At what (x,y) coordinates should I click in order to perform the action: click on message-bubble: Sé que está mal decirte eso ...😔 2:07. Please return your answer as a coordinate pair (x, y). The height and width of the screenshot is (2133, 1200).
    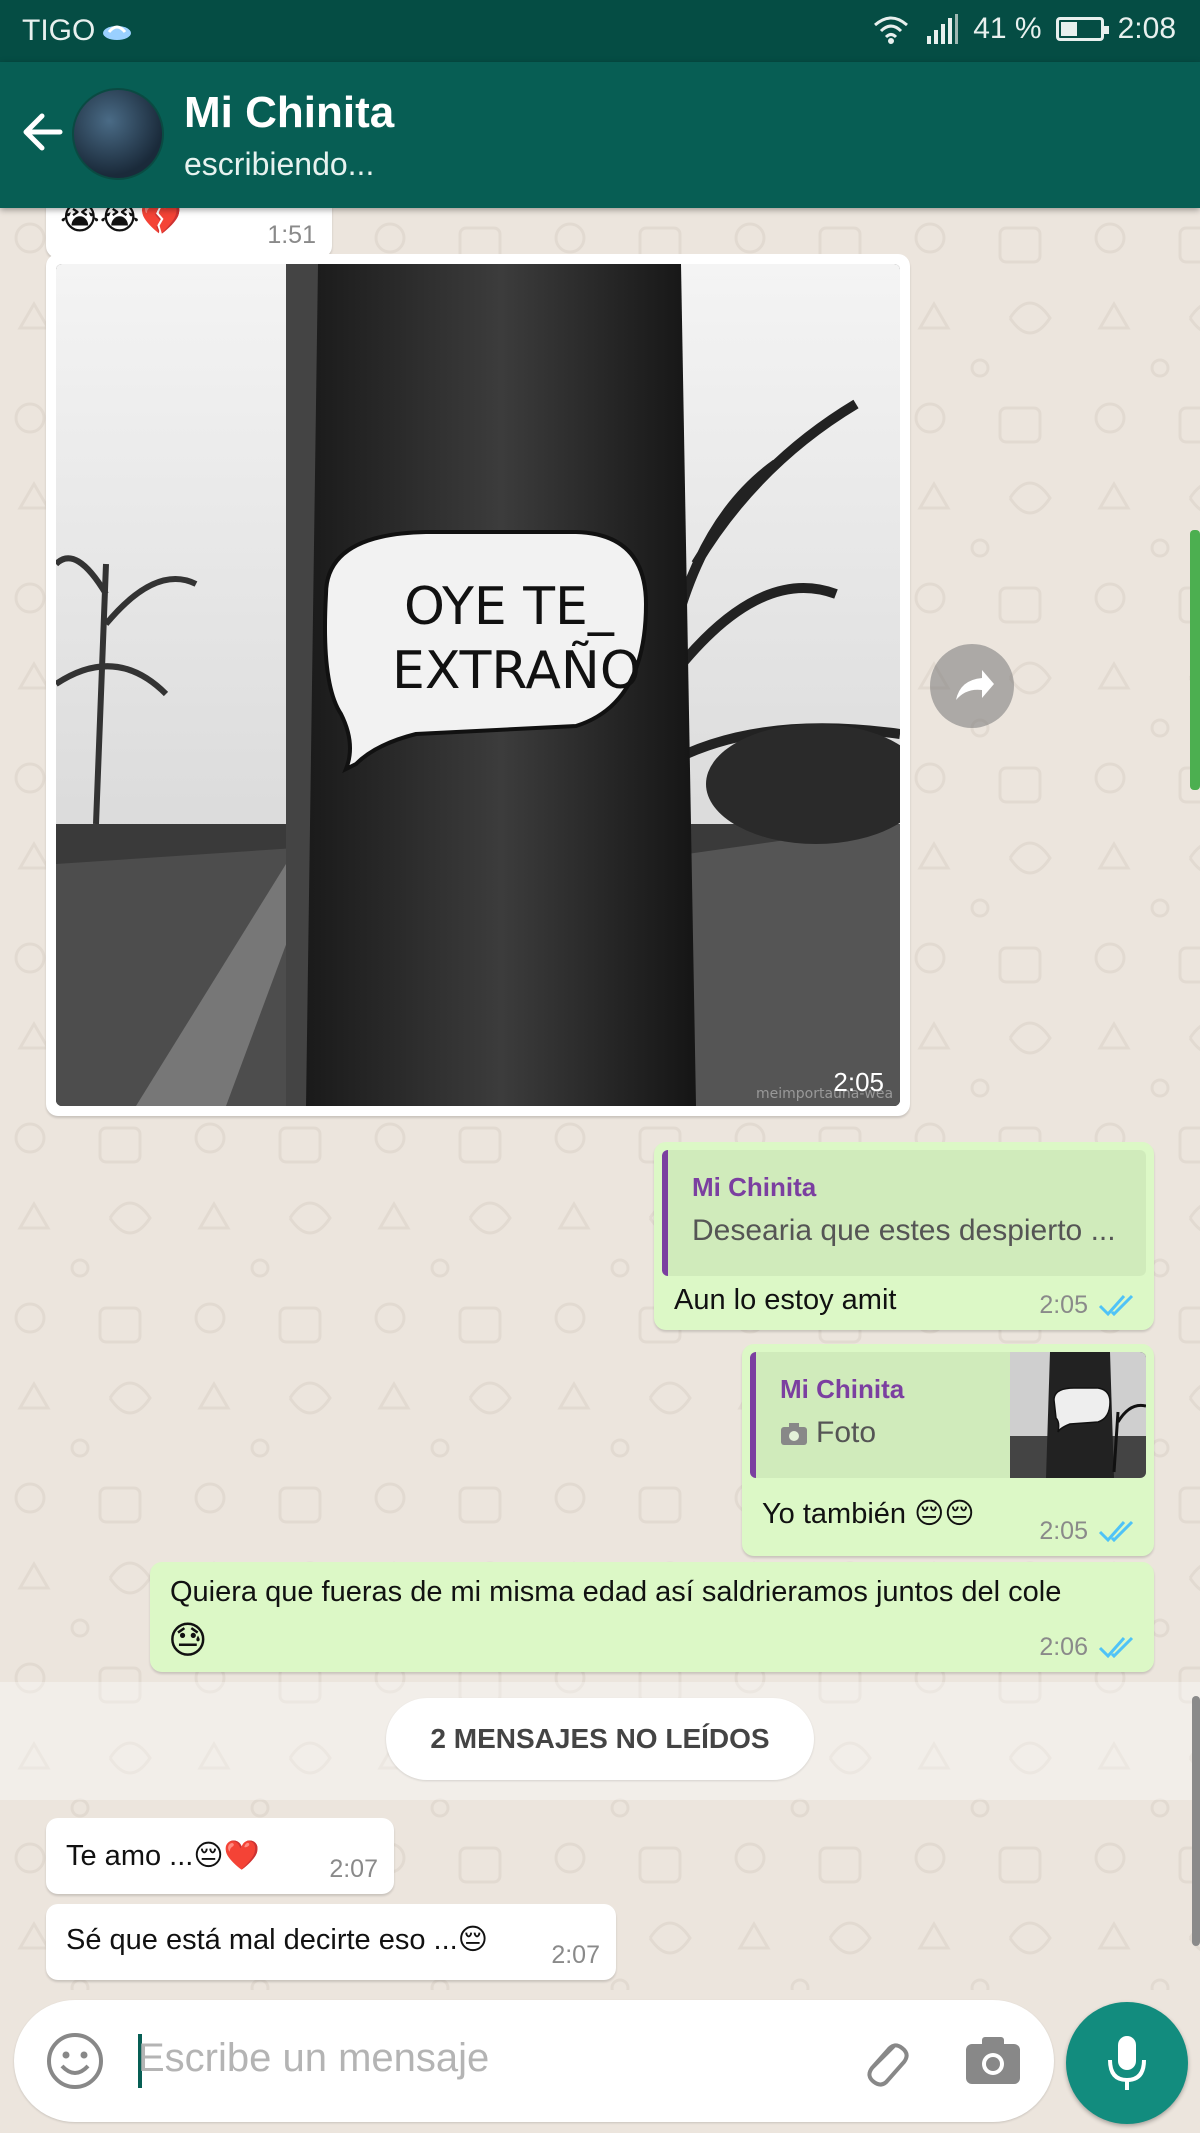
    Looking at the image, I should click on (331, 1942).